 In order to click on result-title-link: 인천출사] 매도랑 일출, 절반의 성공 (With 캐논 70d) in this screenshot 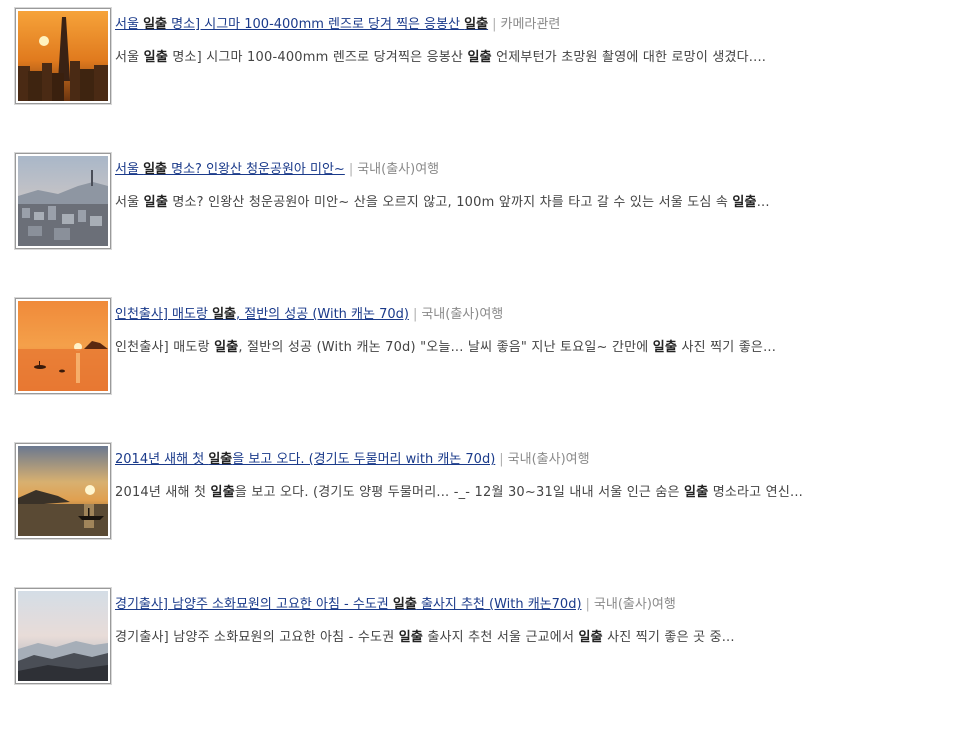, I will do `click(262, 314)`.